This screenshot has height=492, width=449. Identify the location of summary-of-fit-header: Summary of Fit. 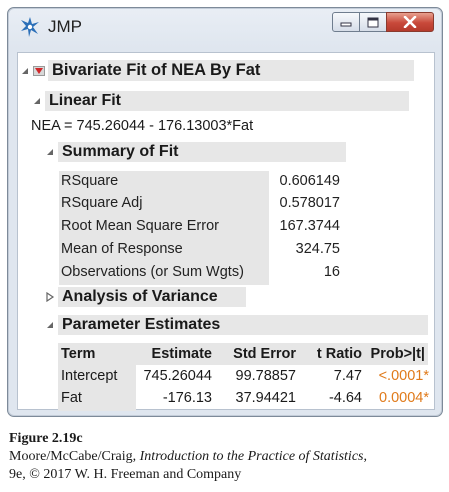
(195, 152).